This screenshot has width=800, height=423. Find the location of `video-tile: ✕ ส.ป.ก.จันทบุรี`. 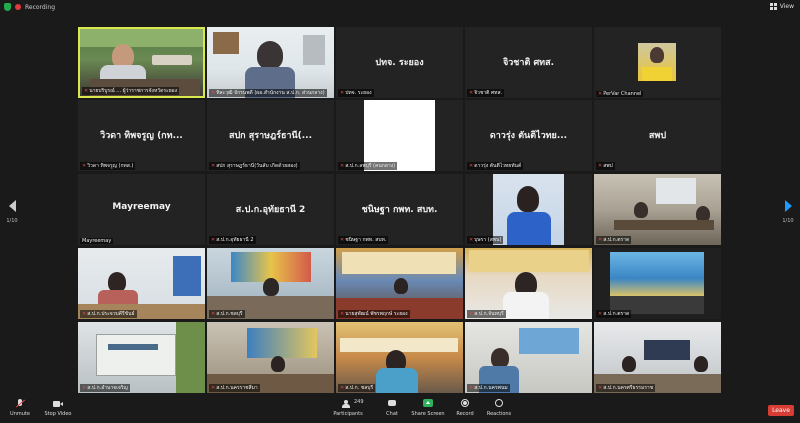

video-tile: ✕ ส.ป.ก.จันทบุรี is located at coordinates (528, 283).